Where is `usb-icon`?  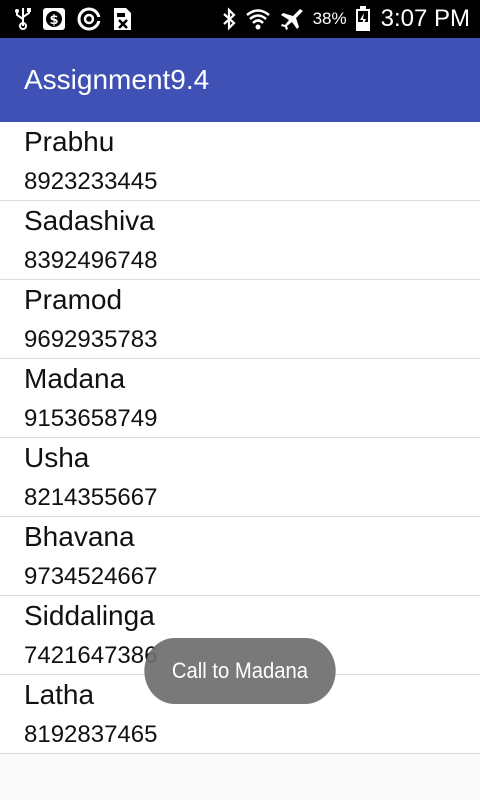
usb-icon is located at coordinates (23, 19).